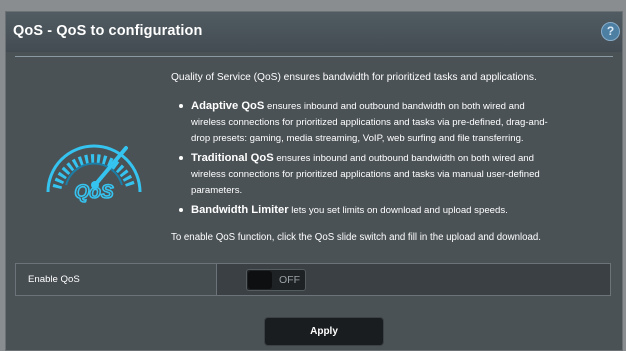 The width and height of the screenshot is (626, 351). What do you see at coordinates (232, 158) in the screenshot?
I see `feature-term: Traditional QoS` at bounding box center [232, 158].